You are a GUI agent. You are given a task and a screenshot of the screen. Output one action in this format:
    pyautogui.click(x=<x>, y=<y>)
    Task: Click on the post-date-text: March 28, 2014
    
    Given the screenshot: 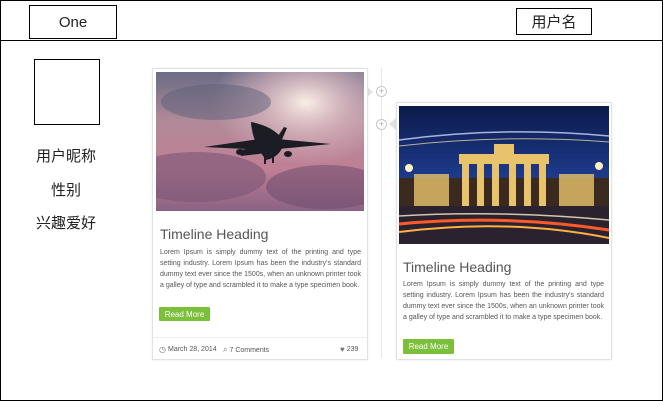 What is the action you would take?
    pyautogui.click(x=192, y=349)
    